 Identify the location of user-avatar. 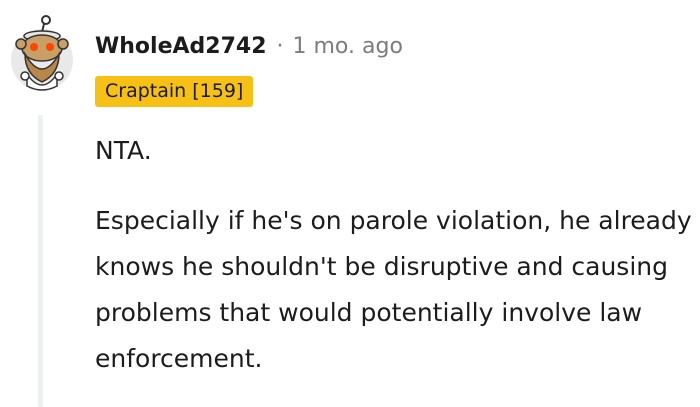
(42, 56).